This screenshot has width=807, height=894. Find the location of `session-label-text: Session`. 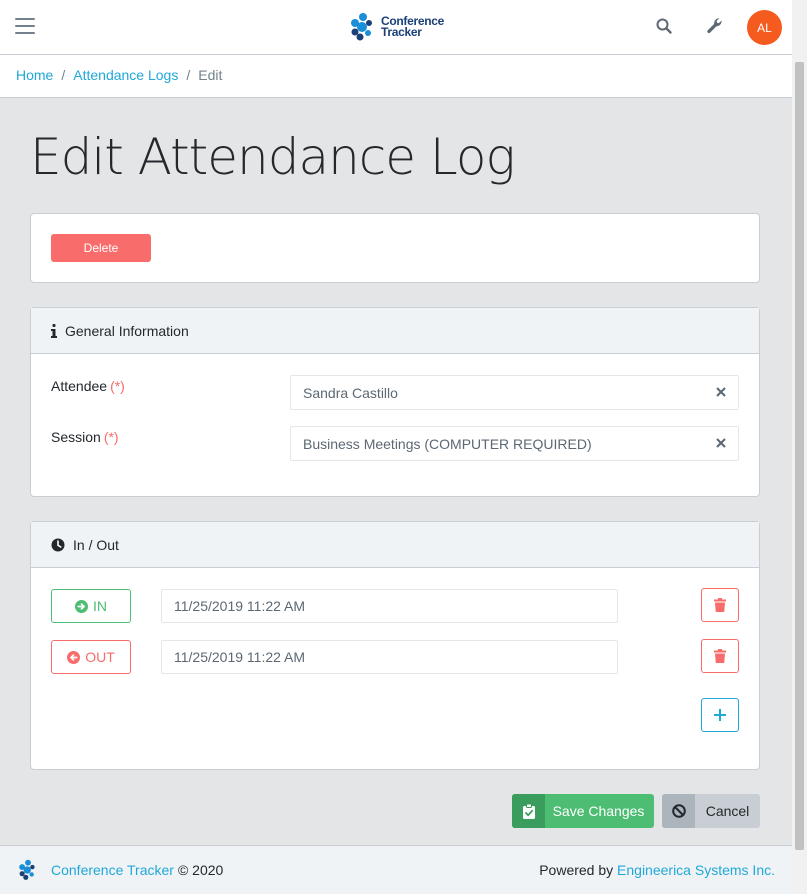

session-label-text: Session is located at coordinates (76, 437).